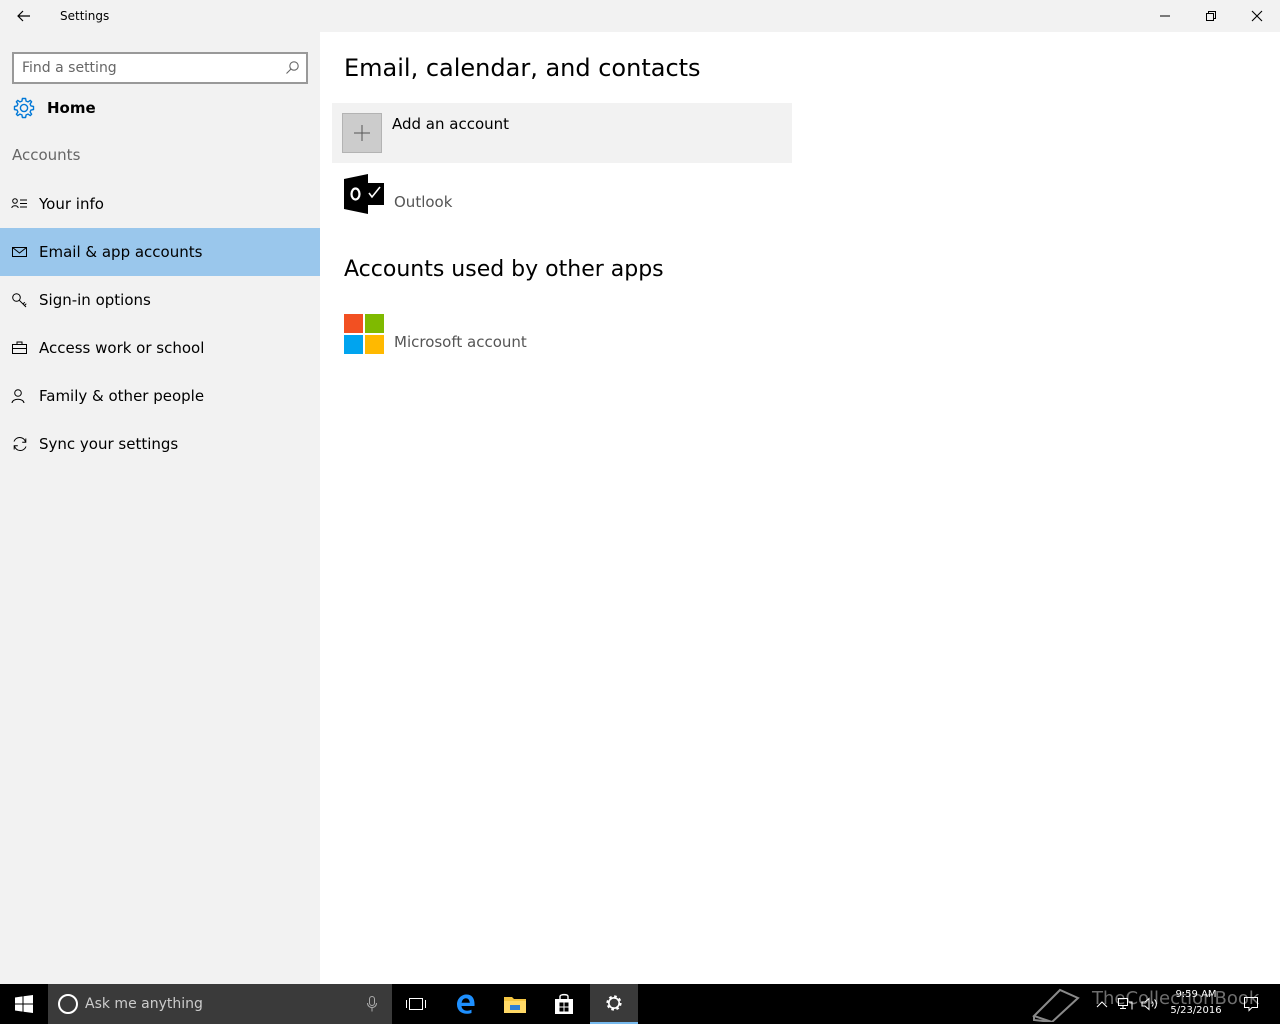 This screenshot has width=1280, height=1024. Describe the element at coordinates (20, 444) in the screenshot. I see `sync-icon` at that location.